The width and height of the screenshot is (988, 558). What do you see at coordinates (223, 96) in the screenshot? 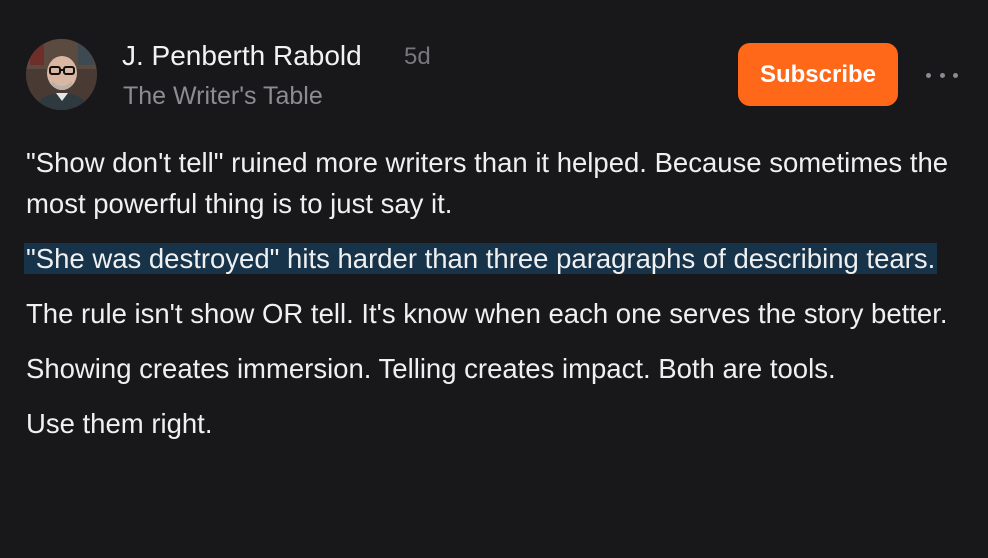
I see `publication-name: The Writer's Table` at bounding box center [223, 96].